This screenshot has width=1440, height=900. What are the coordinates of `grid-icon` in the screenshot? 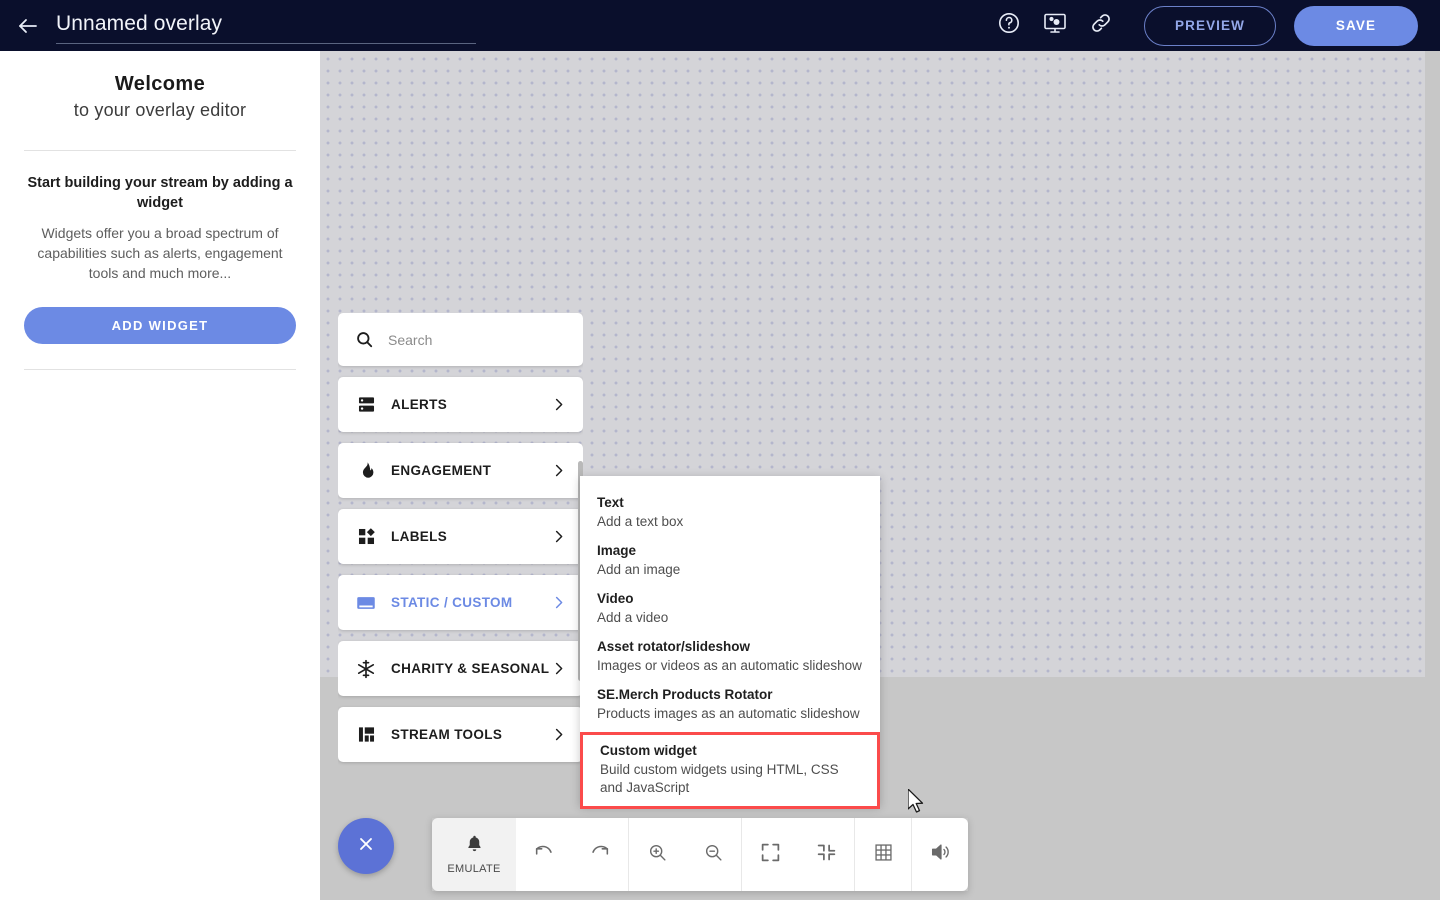 It's located at (883, 855).